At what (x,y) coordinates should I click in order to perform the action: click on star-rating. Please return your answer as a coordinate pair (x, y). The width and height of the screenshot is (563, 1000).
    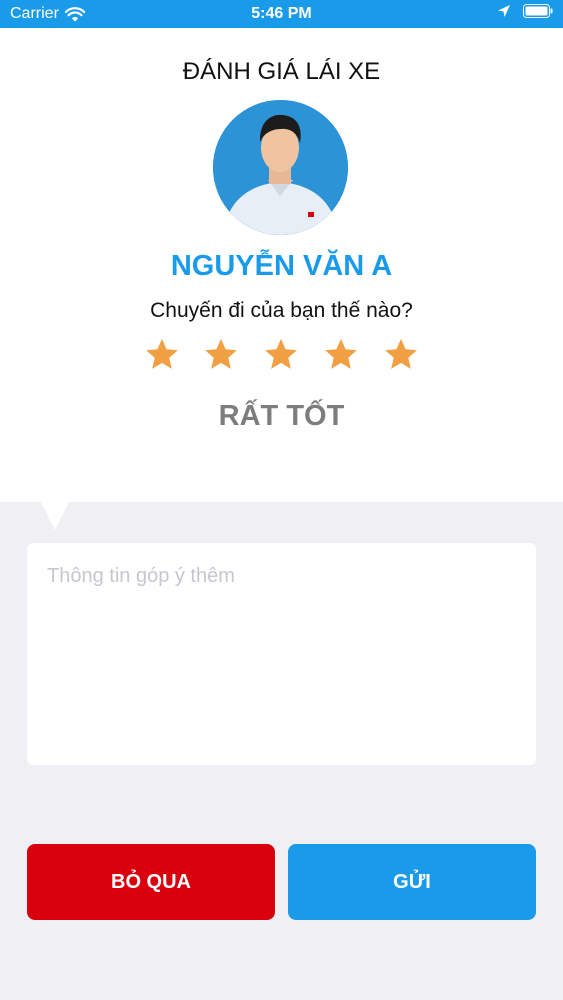
    Looking at the image, I should click on (281, 356).